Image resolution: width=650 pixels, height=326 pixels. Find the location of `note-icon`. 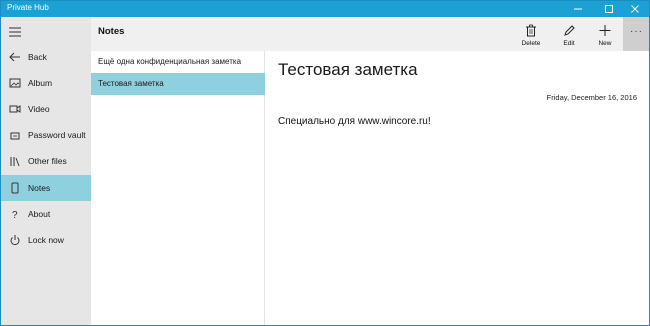

note-icon is located at coordinates (15, 188).